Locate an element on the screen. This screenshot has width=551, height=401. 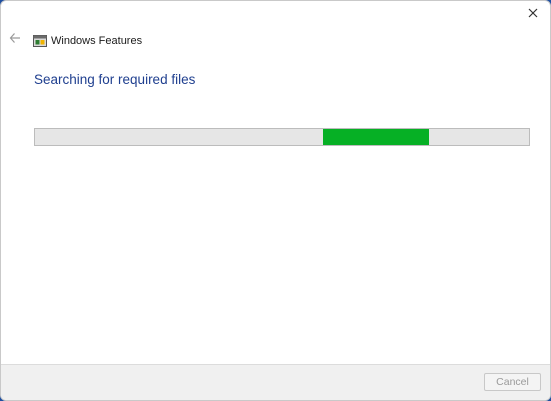
progress-bar-fill is located at coordinates (376, 137).